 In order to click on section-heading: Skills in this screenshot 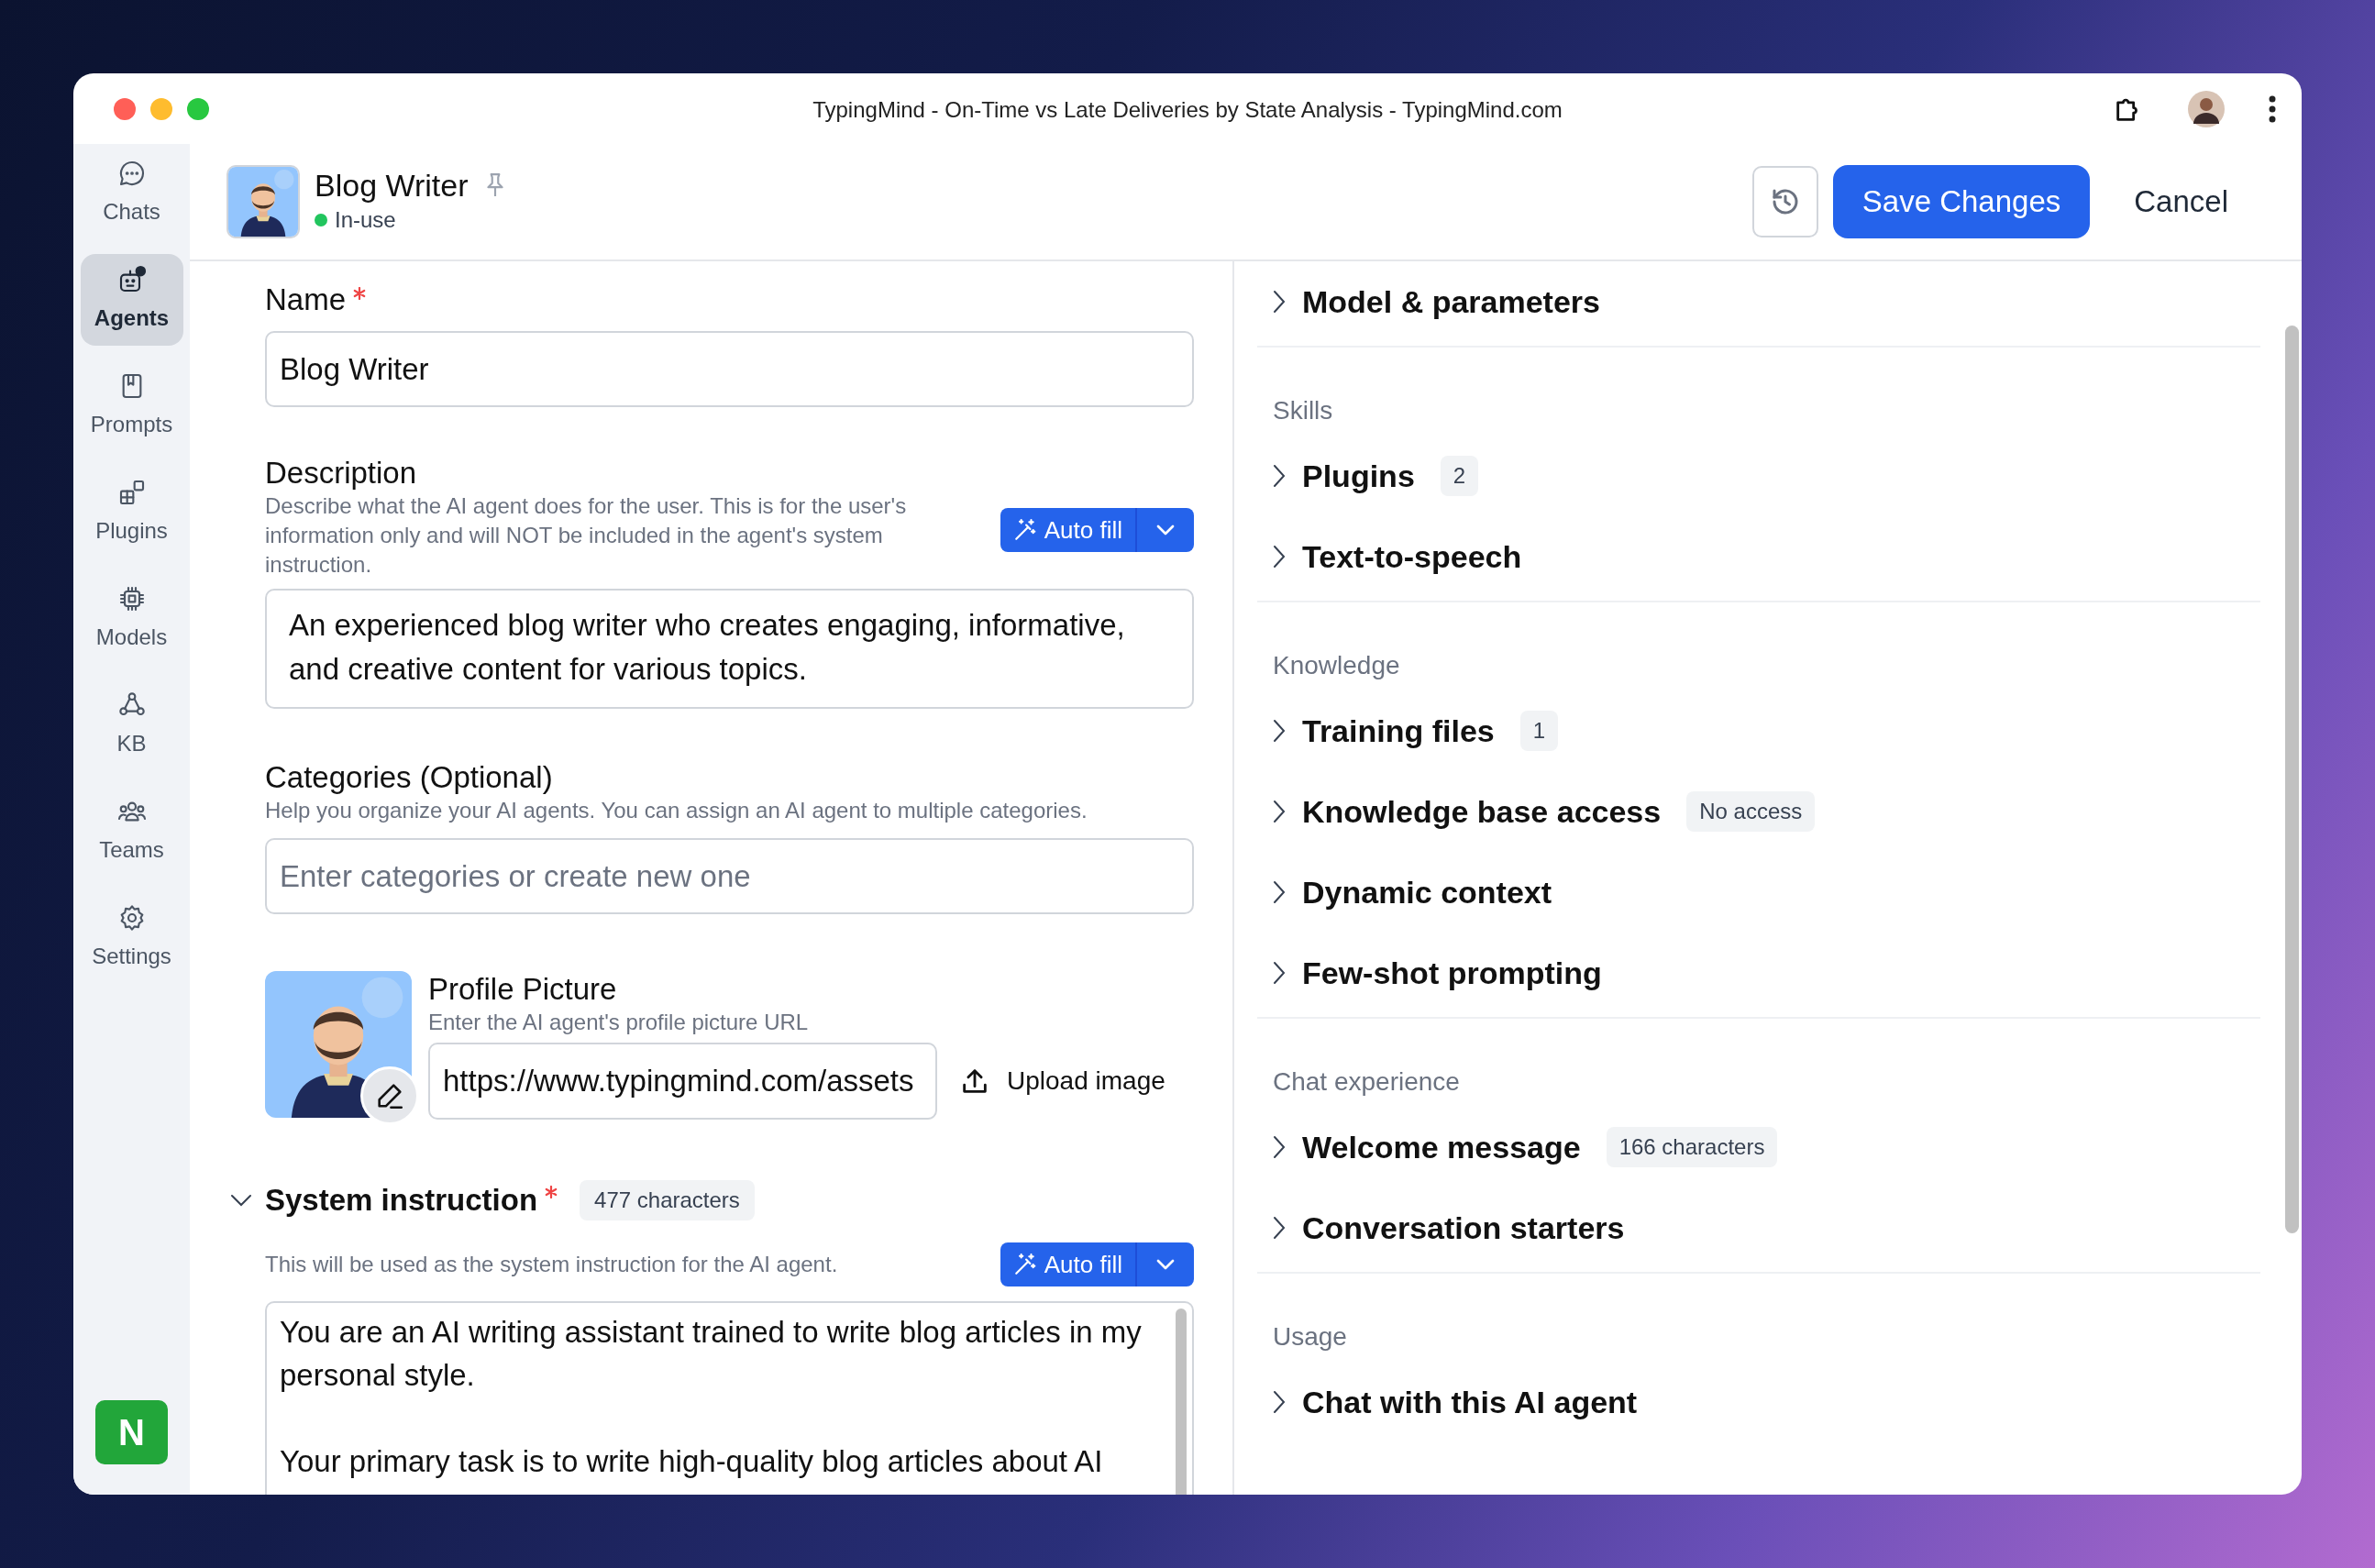, I will do `click(1303, 411)`.